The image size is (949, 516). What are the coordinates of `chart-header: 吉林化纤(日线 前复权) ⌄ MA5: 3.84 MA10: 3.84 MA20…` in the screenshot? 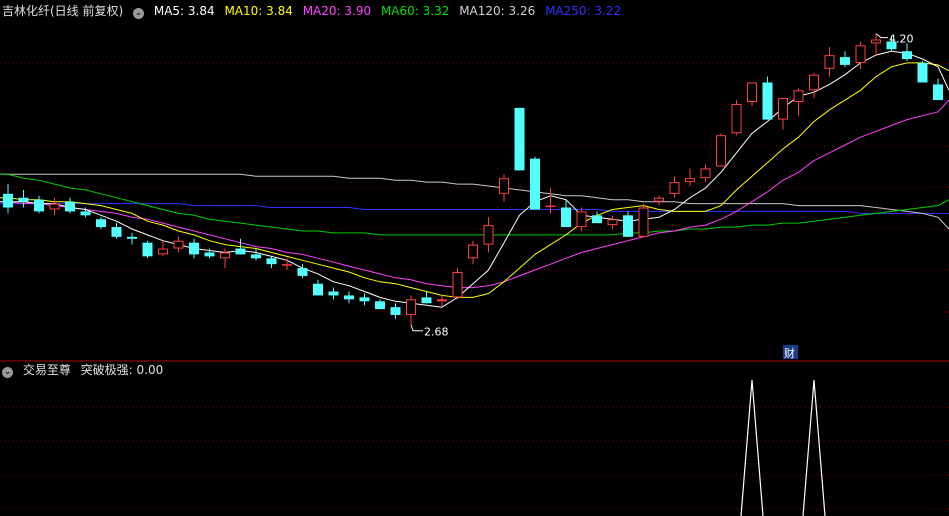 It's located at (314, 11).